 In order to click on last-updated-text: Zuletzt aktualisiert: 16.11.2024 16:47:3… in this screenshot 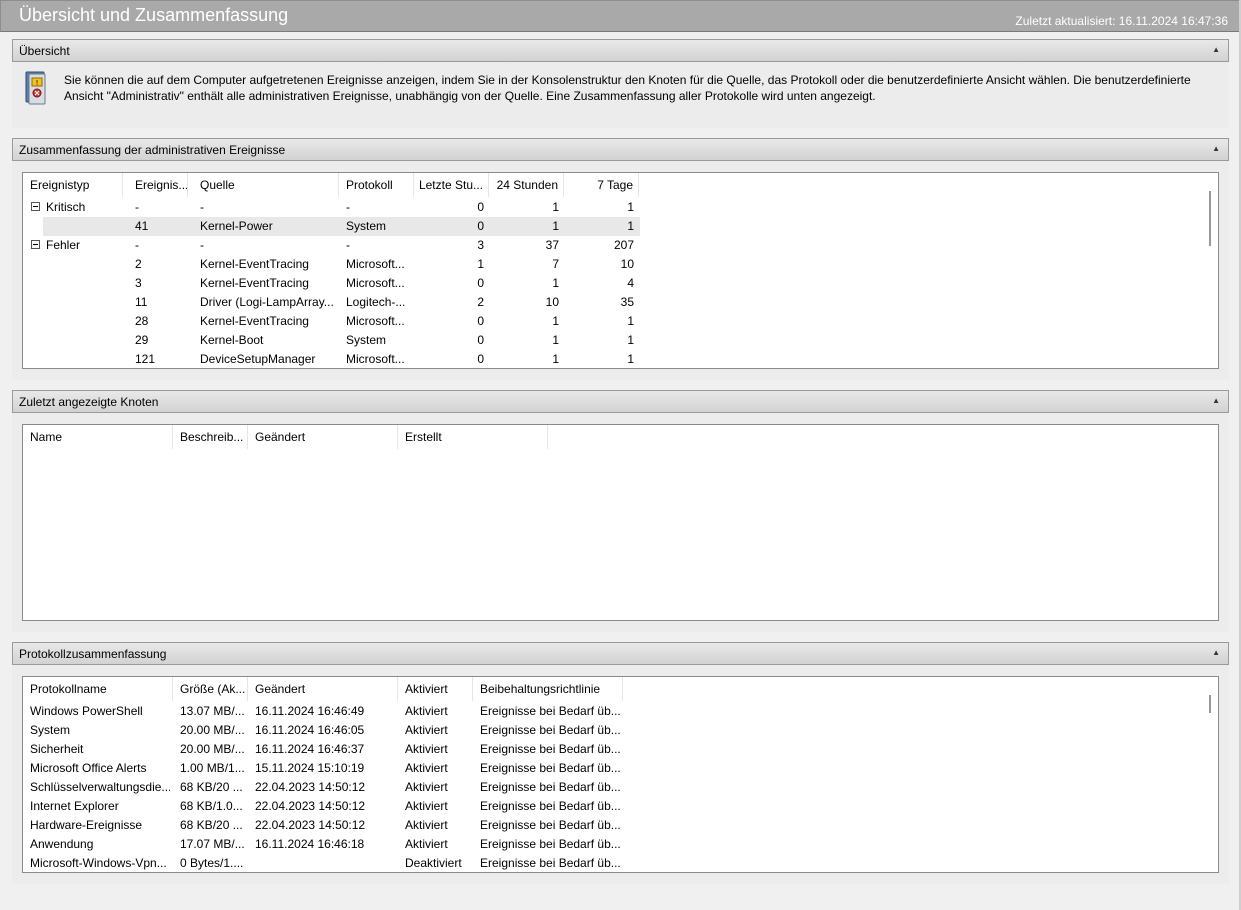, I will do `click(1121, 21)`.